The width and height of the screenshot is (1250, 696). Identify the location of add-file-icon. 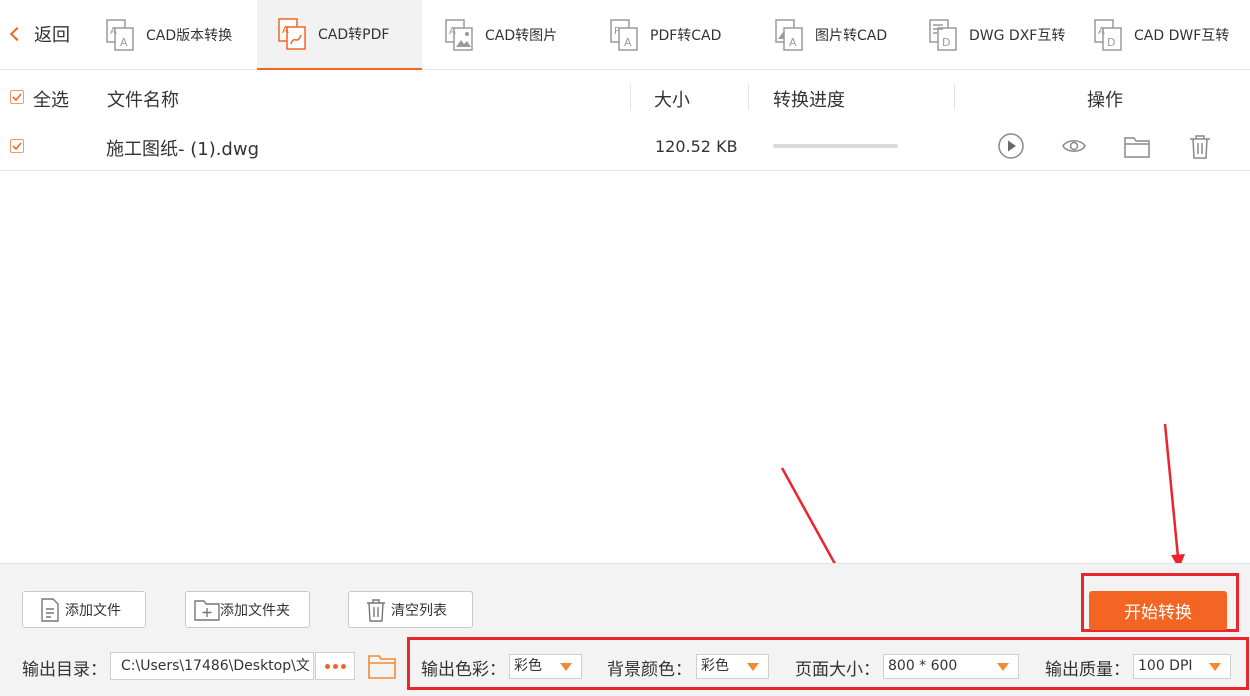
(50, 609).